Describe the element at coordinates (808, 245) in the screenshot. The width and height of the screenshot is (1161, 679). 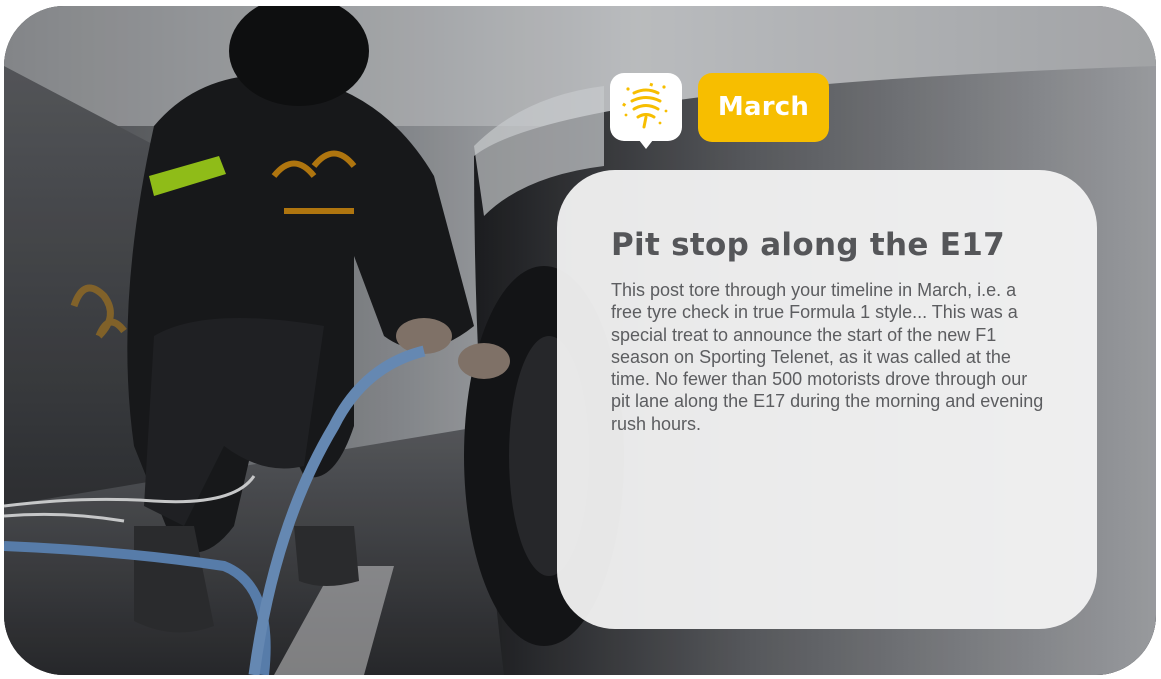
I see `card-title: Pit stop along the E17` at that location.